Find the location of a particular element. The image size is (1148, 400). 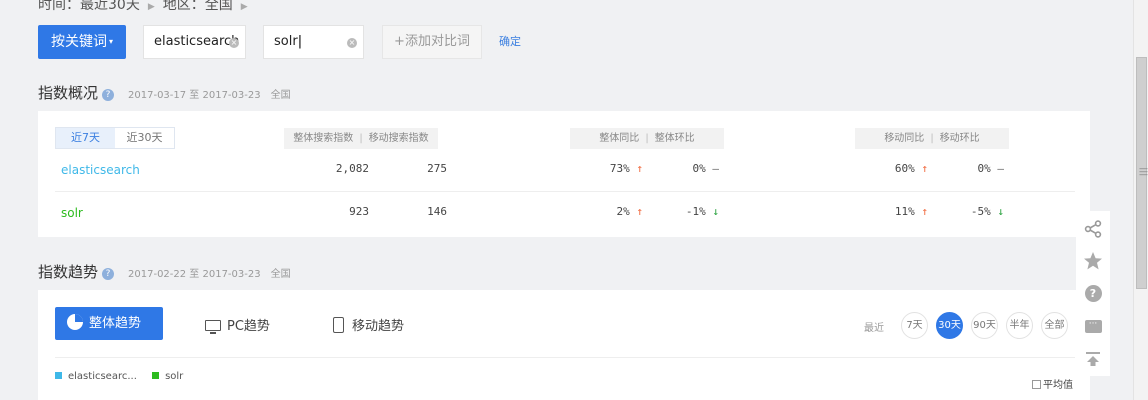

grip-icon: — — — is located at coordinates (1143, 172).